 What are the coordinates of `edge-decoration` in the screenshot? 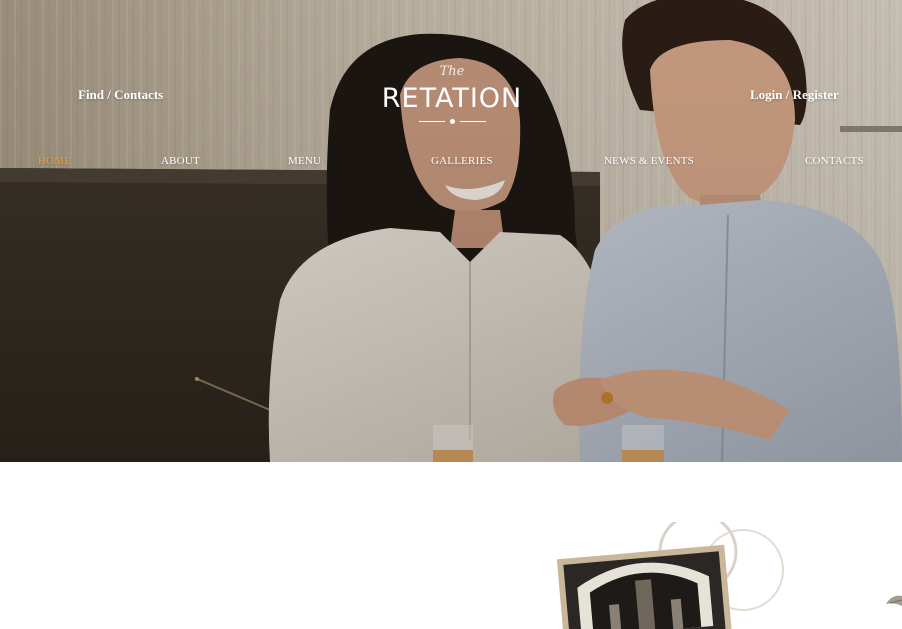 It's located at (894, 600).